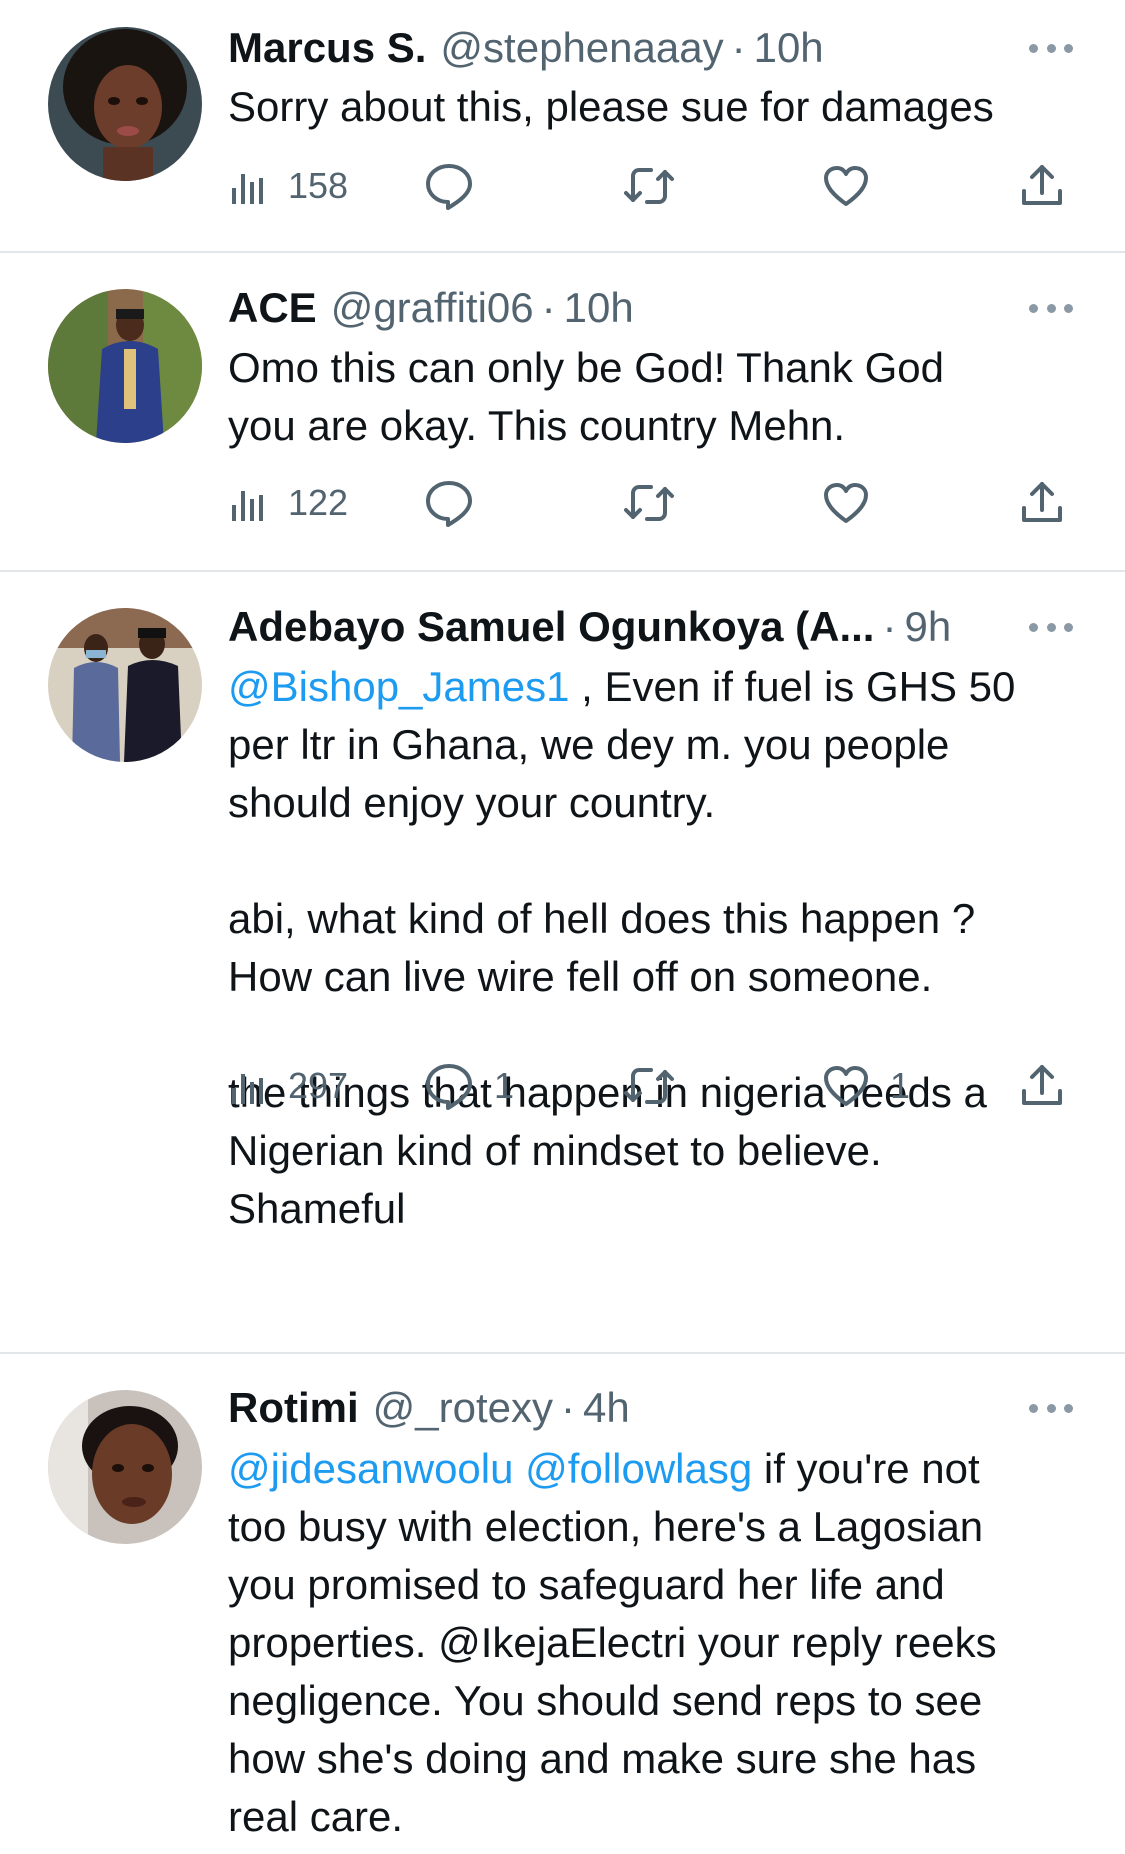 This screenshot has width=1125, height=1854. I want to click on mention-link: @Bishop_James1, so click(398, 686).